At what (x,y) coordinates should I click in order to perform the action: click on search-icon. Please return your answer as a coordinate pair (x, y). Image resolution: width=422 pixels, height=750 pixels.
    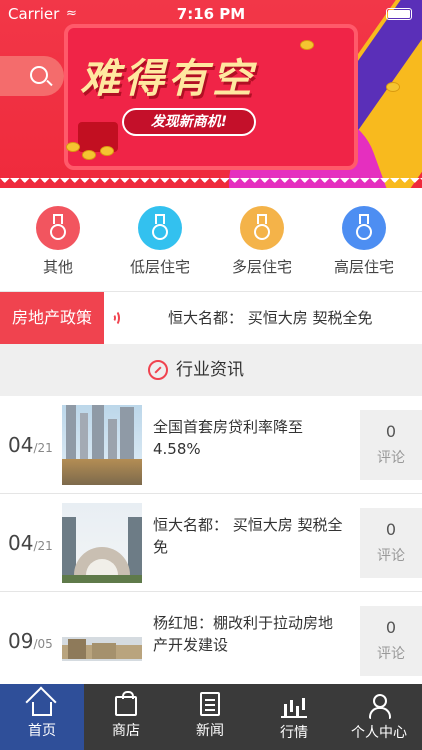
    Looking at the image, I should click on (39, 75).